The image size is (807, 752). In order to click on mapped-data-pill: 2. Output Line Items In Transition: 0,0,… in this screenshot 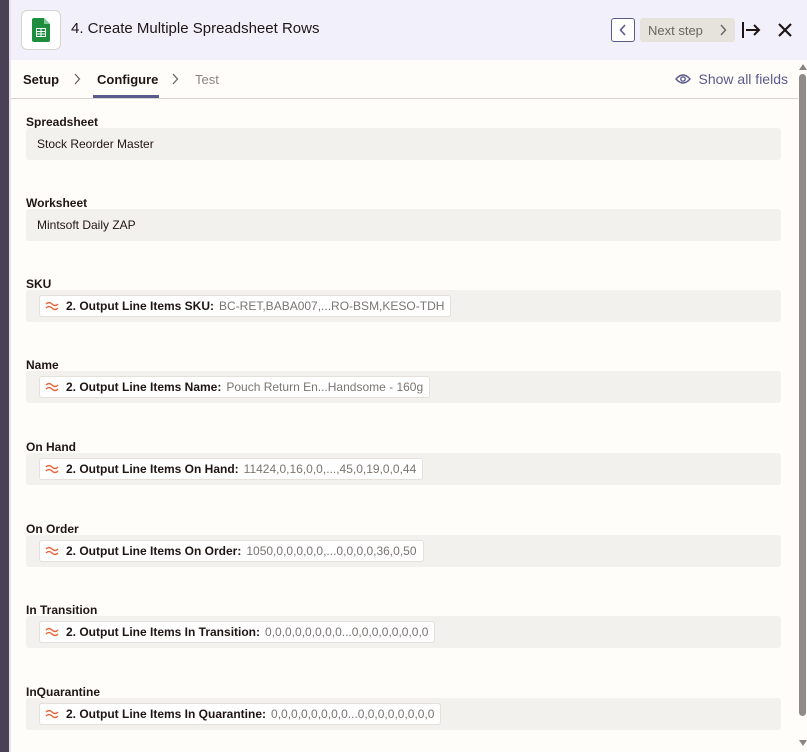, I will do `click(237, 632)`.